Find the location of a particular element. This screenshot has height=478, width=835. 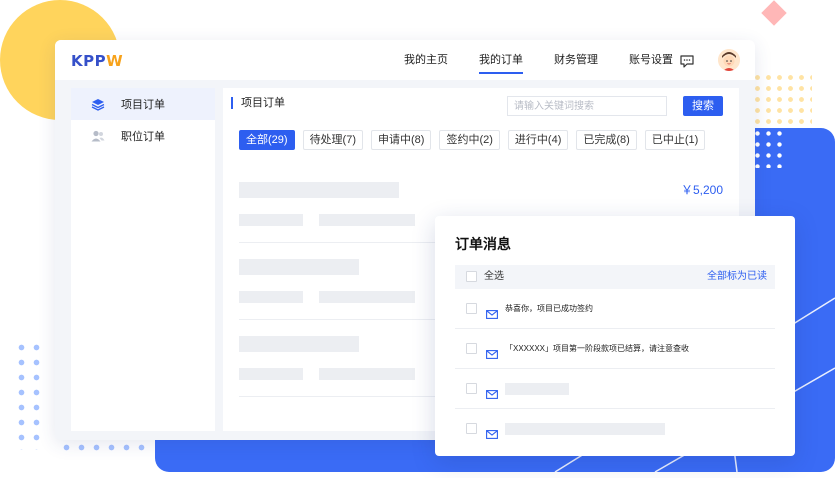

nav-item-account: 账号设置 is located at coordinates (651, 60).